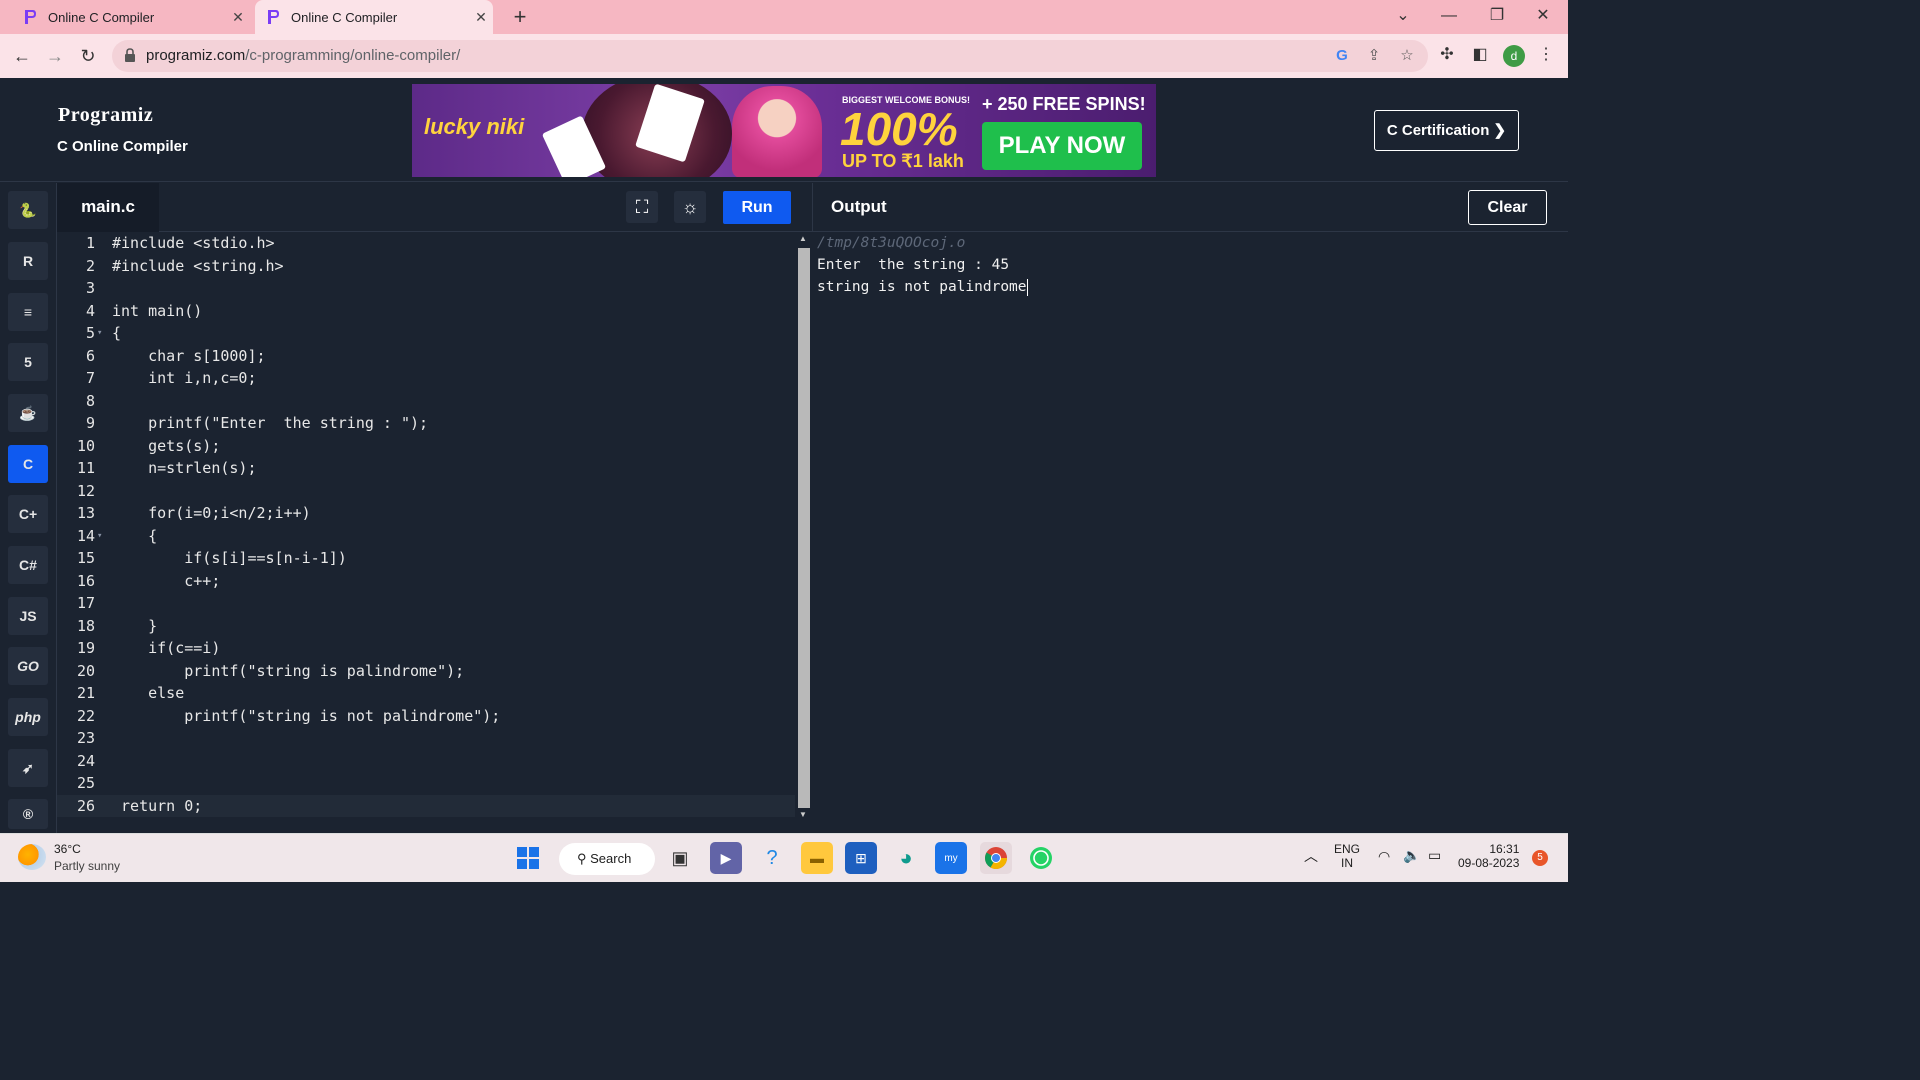 This screenshot has height=1080, width=1920. I want to click on java-icon: ☕, so click(28, 413).